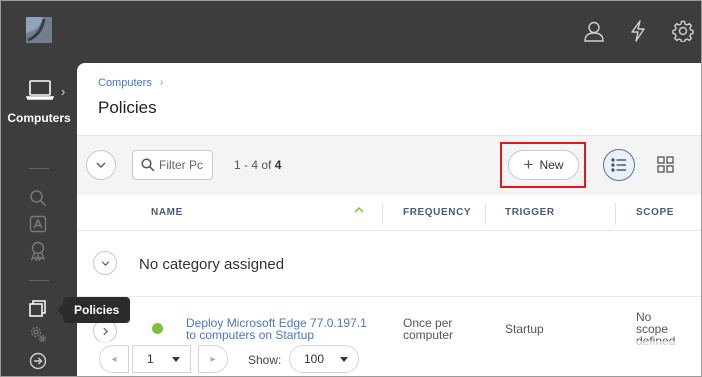  I want to click on sort-ascending-icon, so click(359, 209).